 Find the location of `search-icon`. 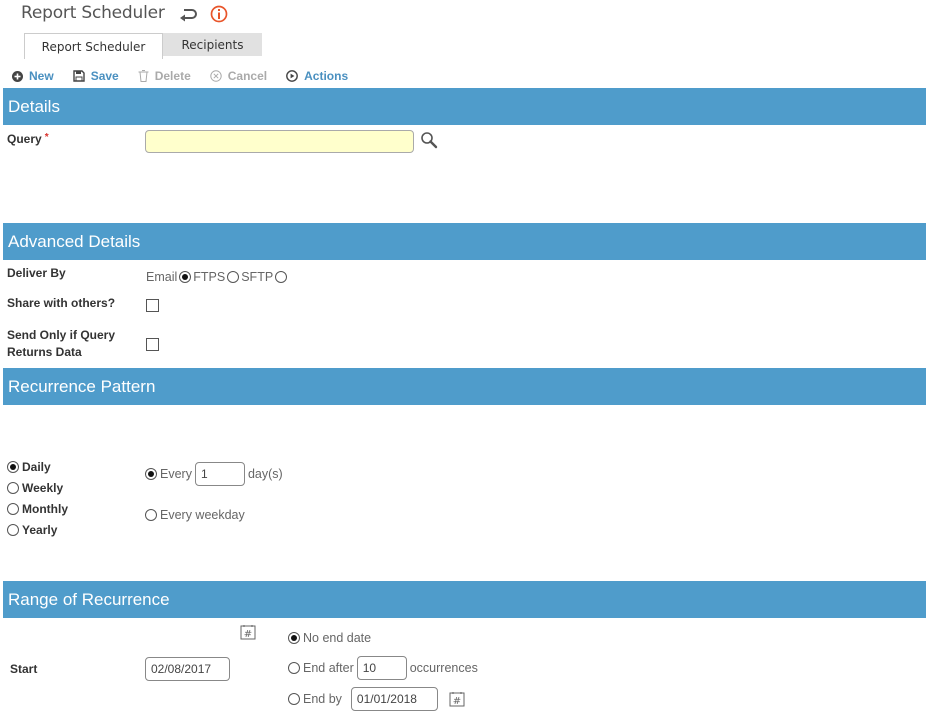

search-icon is located at coordinates (429, 140).